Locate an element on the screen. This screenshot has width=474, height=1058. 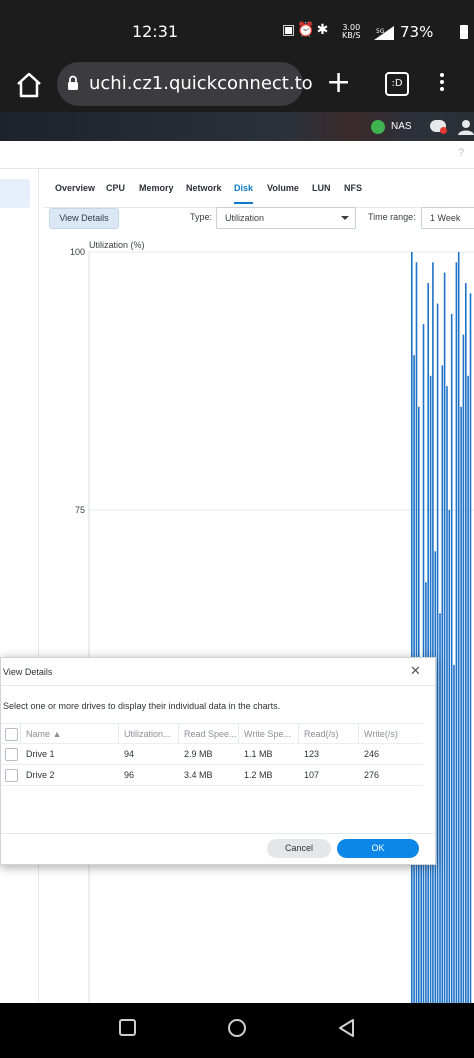
status-bar: 12:31 ▣⏰✱ 3.00 KB/S 5G 73% is located at coordinates (237, 30).